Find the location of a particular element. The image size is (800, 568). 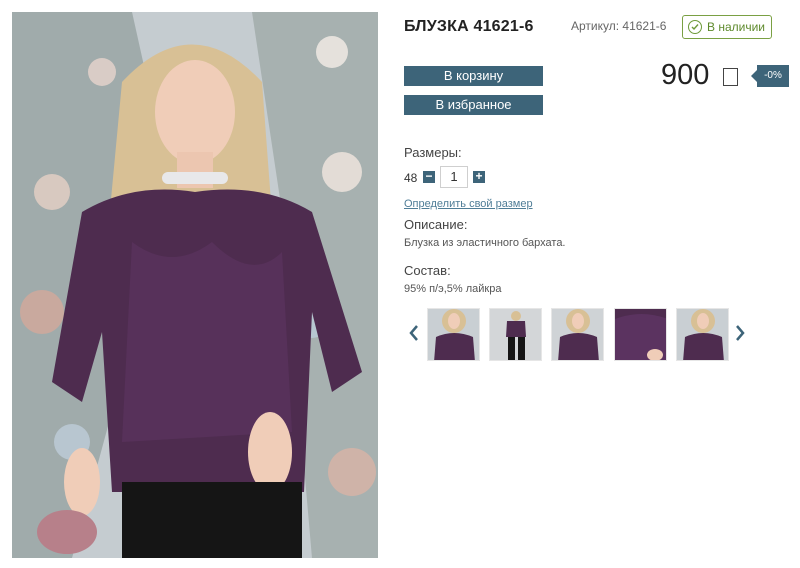

size-value: 48 is located at coordinates (411, 178).